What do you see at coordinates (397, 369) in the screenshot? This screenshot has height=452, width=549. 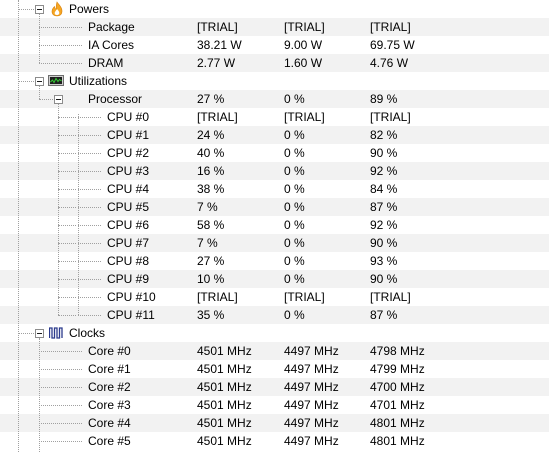 I see `maximum-value: 4799 MHz` at bounding box center [397, 369].